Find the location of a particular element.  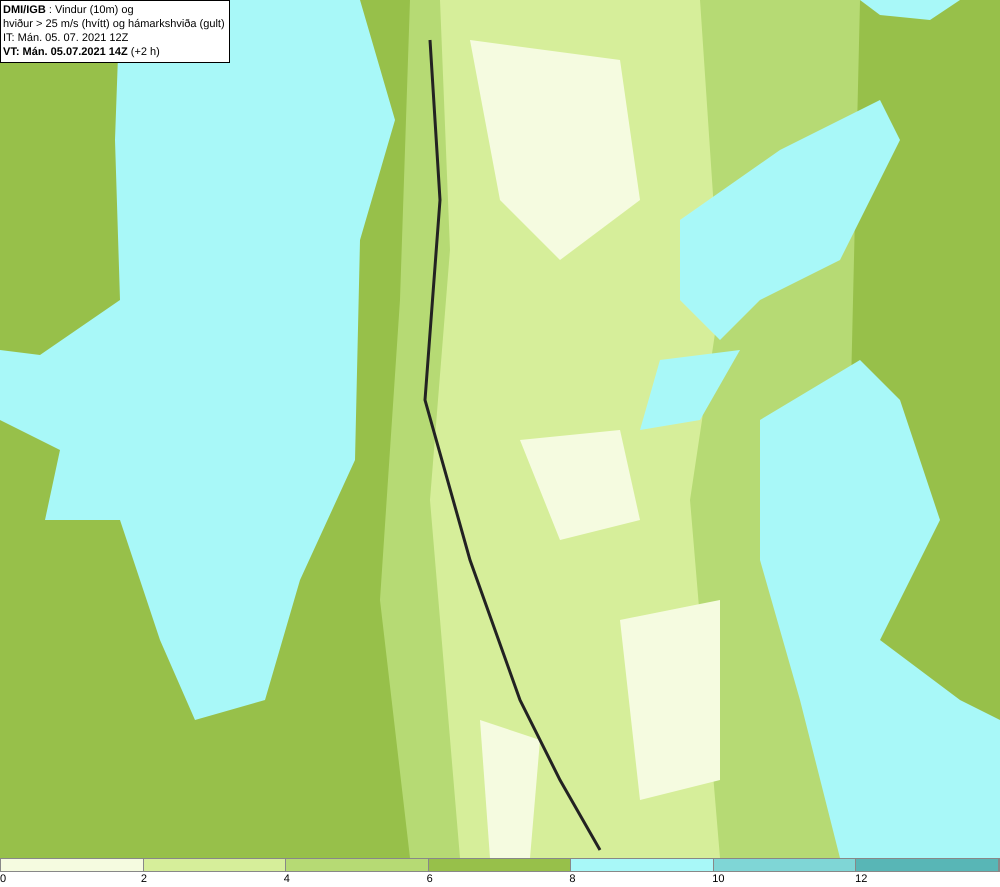

legend-tick-label: 2 is located at coordinates (143, 879).